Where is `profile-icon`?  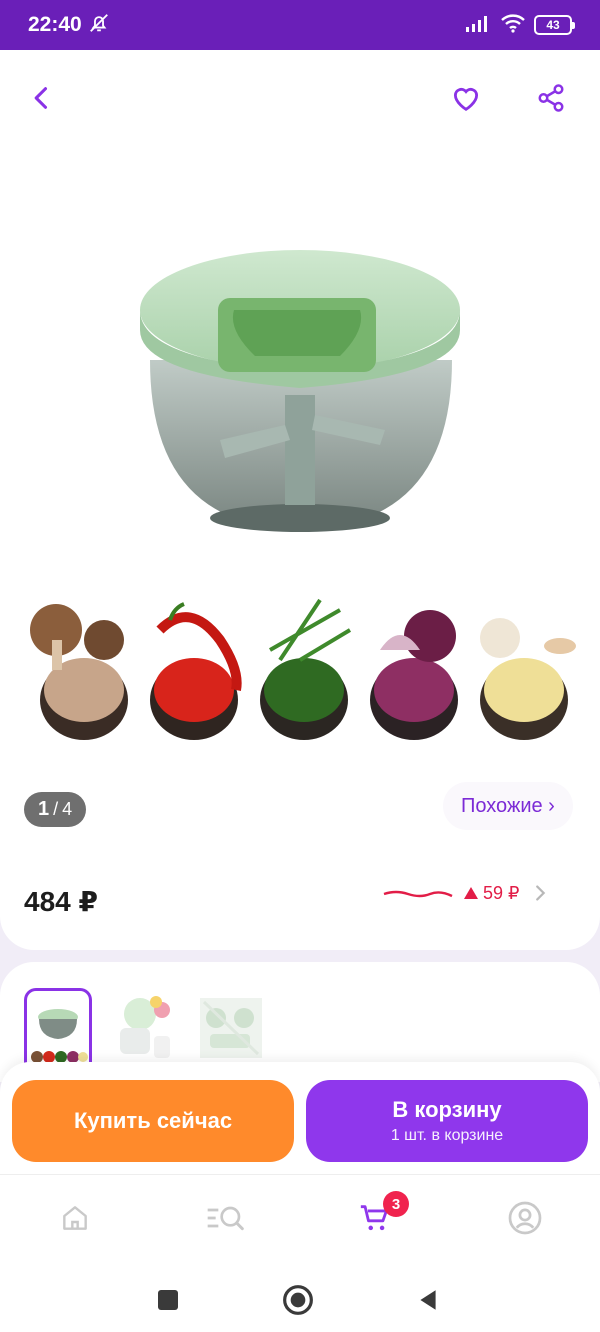
profile-icon is located at coordinates (525, 1218).